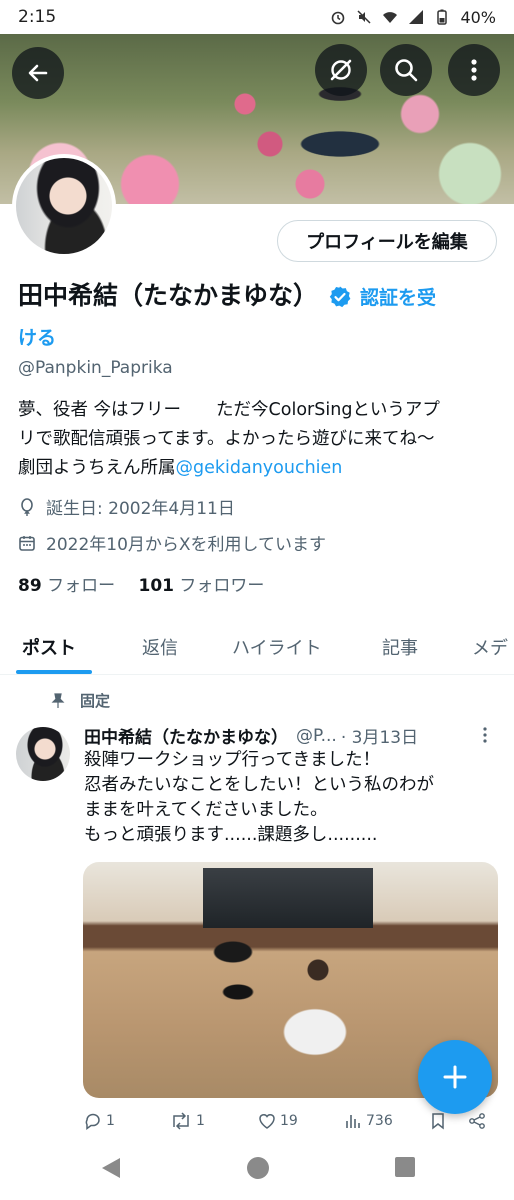 The width and height of the screenshot is (514, 1200). What do you see at coordinates (186, 735) in the screenshot?
I see `tweet-author-name: 田中希結（たなかまゆな）` at bounding box center [186, 735].